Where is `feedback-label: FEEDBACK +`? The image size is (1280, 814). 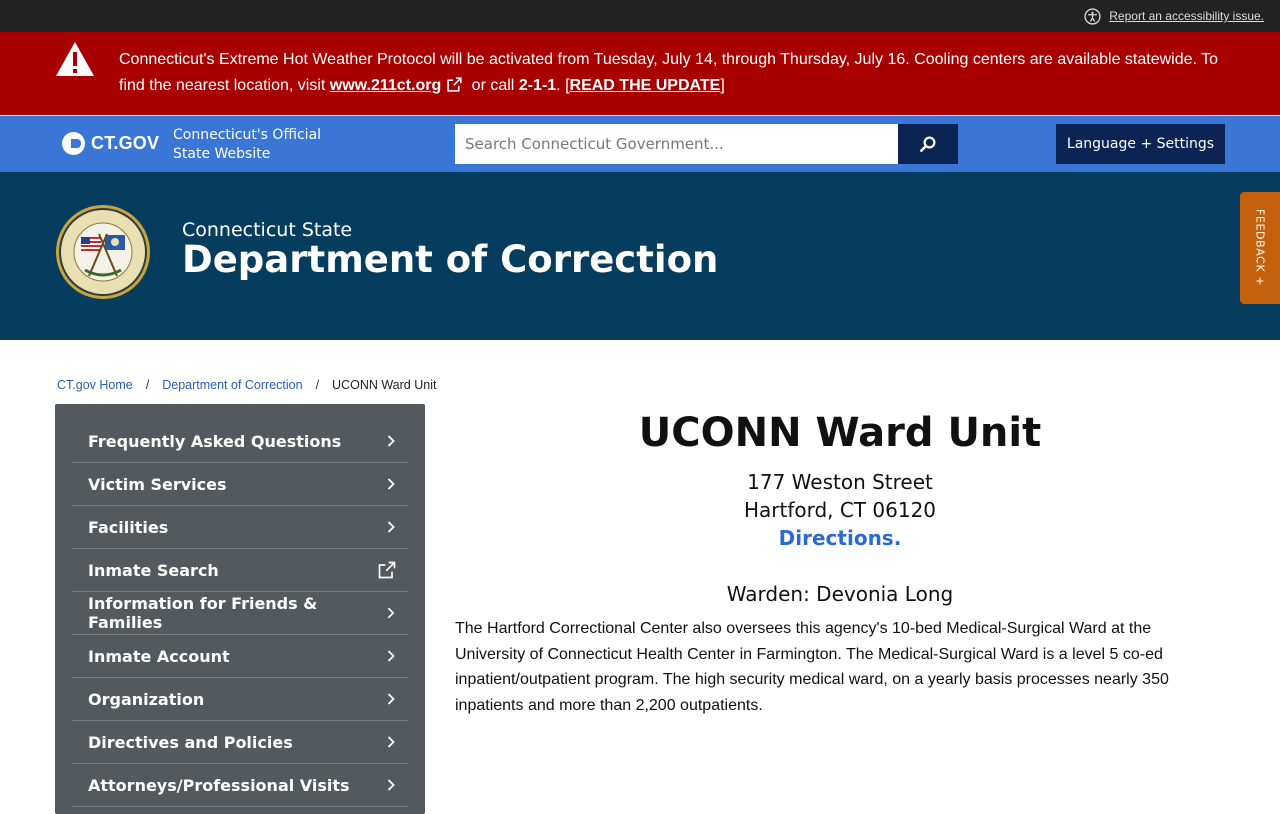 feedback-label: FEEDBACK + is located at coordinates (1260, 248).